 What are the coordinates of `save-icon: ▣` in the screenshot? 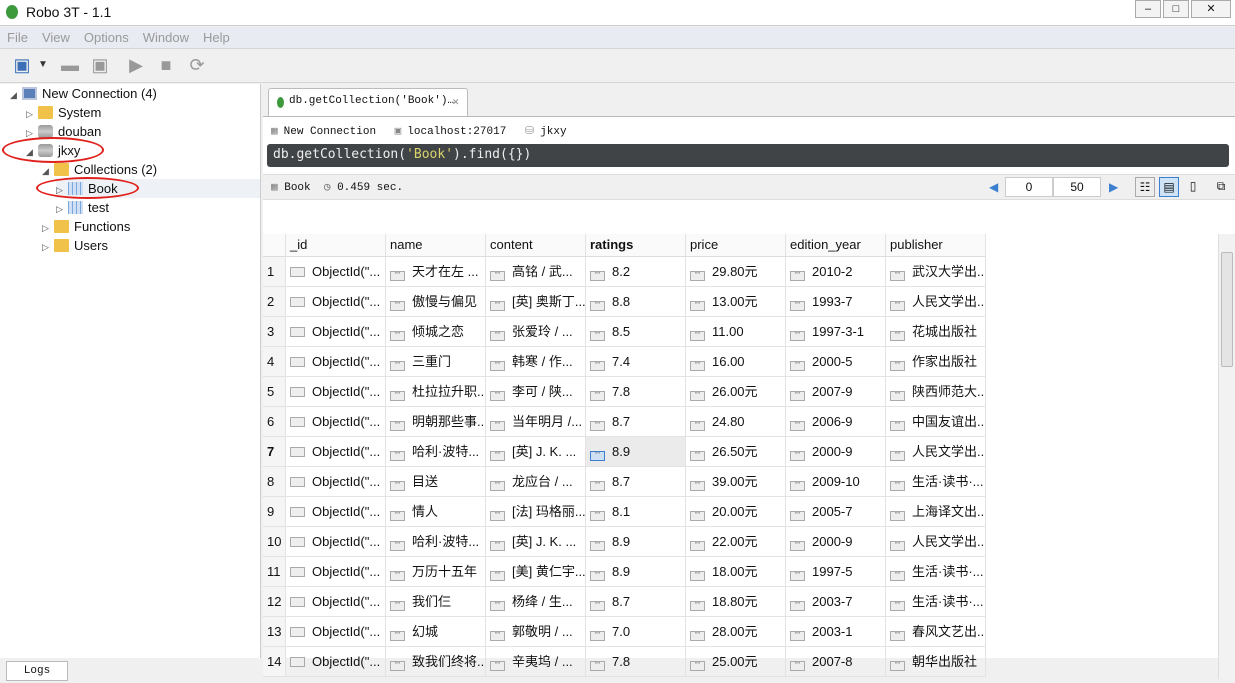 It's located at (100, 66).